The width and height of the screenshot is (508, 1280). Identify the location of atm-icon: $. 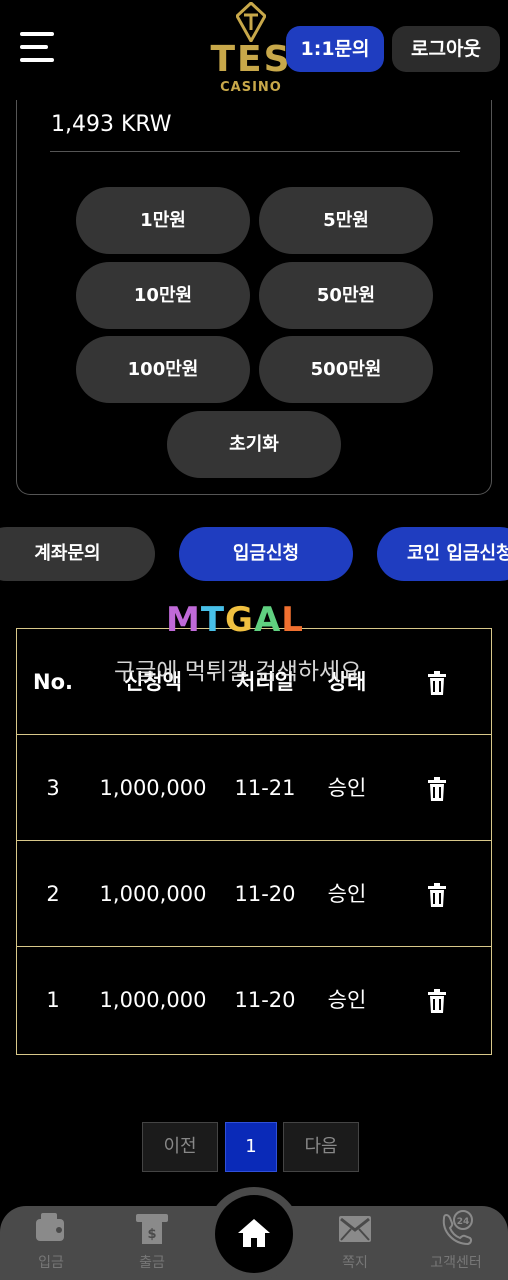
(152, 1229).